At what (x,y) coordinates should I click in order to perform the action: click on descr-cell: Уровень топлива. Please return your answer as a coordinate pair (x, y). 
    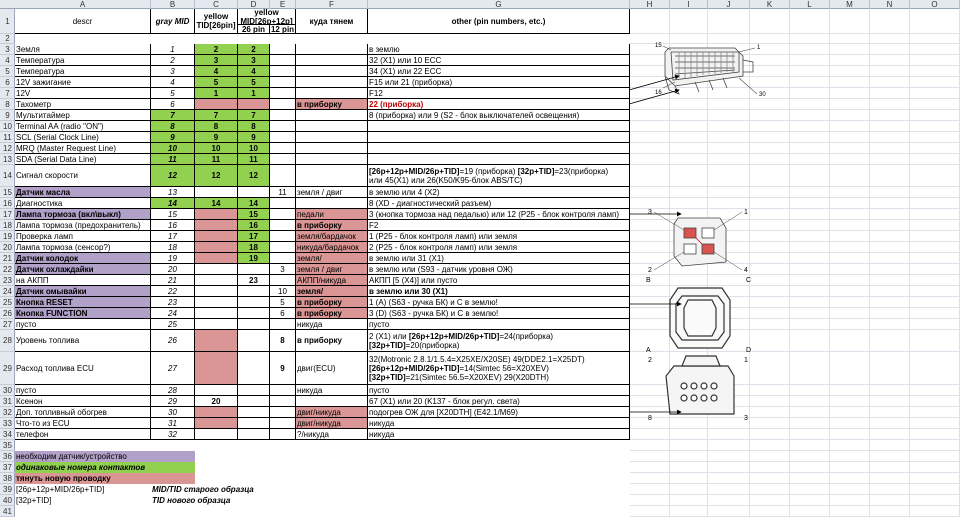
    Looking at the image, I should click on (83, 341).